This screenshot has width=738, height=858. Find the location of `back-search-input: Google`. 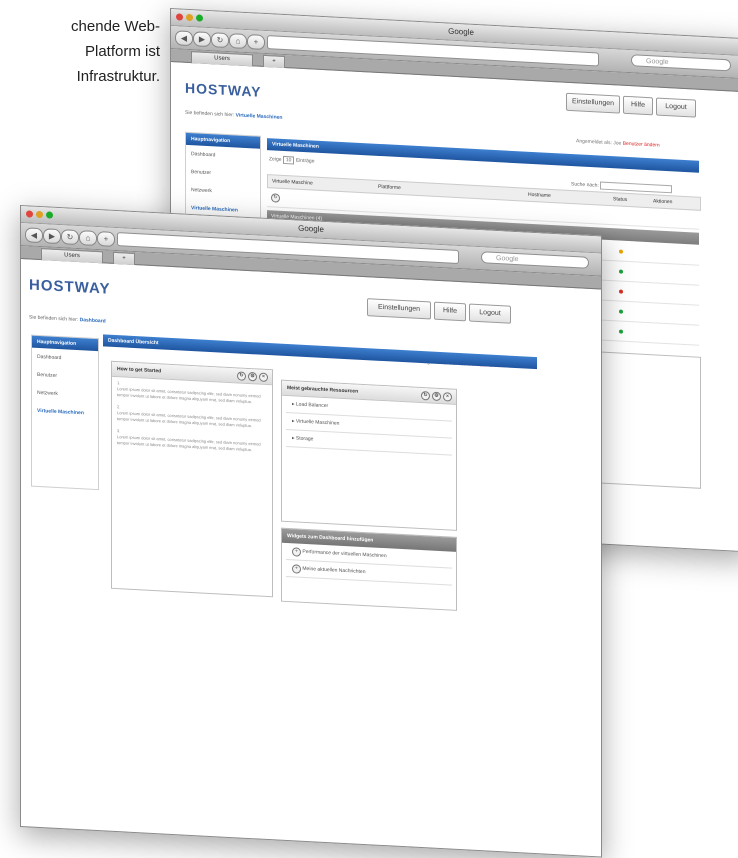

back-search-input: Google is located at coordinates (681, 63).